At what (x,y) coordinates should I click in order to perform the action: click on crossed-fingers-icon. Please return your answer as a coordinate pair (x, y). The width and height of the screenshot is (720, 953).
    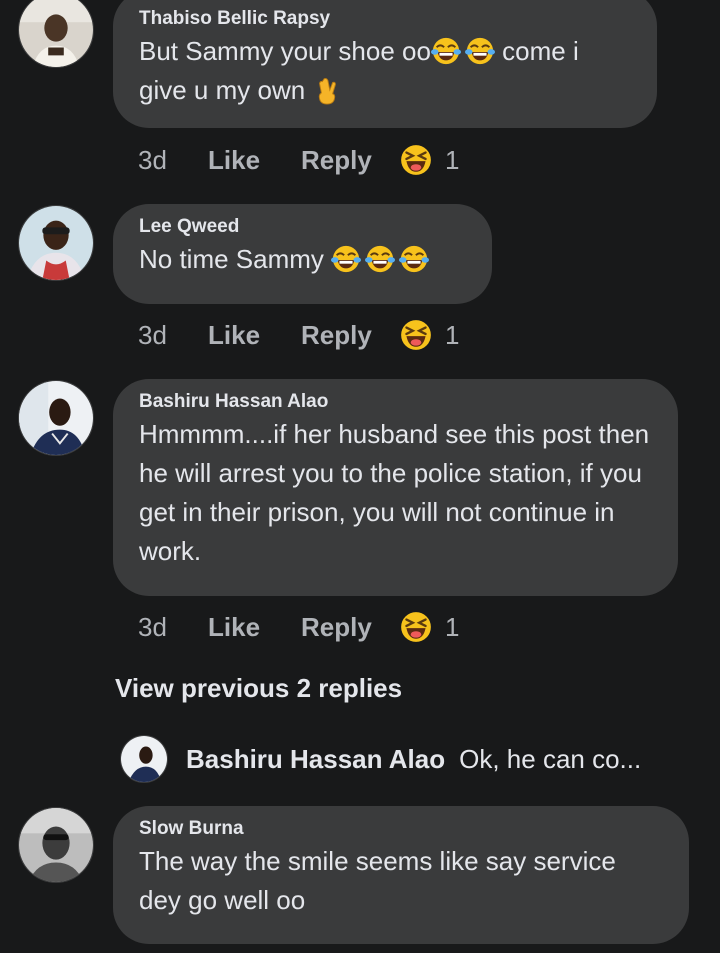
    Looking at the image, I should click on (327, 90).